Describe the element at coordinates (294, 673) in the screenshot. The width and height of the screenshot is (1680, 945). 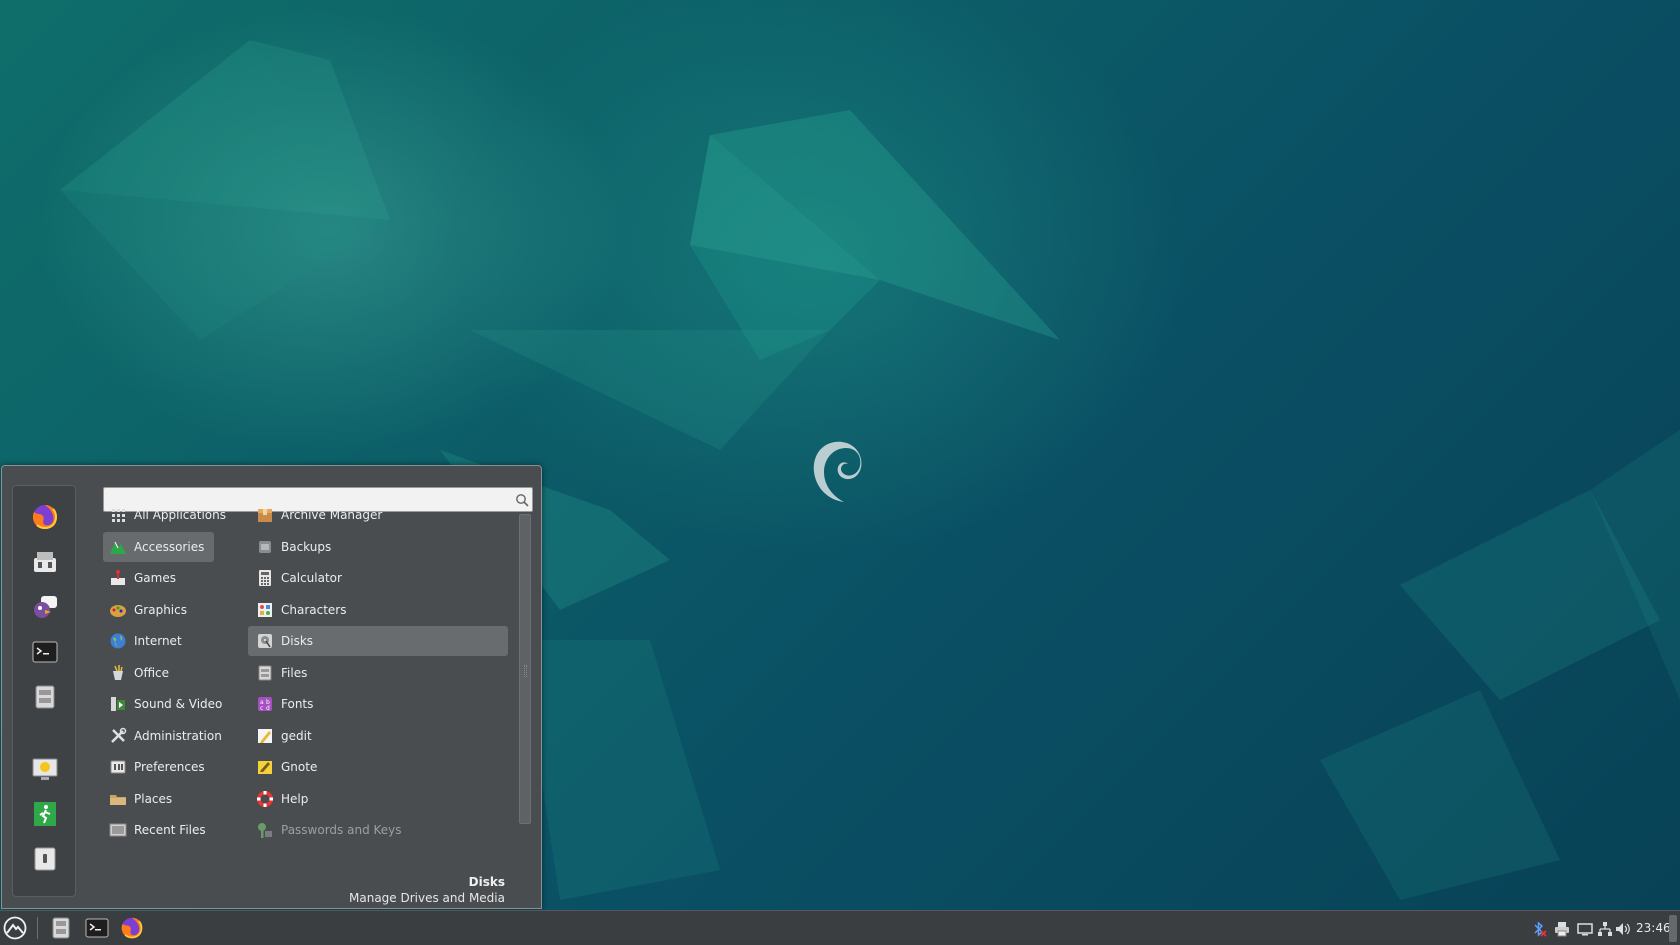
I see `app-label: Files` at that location.